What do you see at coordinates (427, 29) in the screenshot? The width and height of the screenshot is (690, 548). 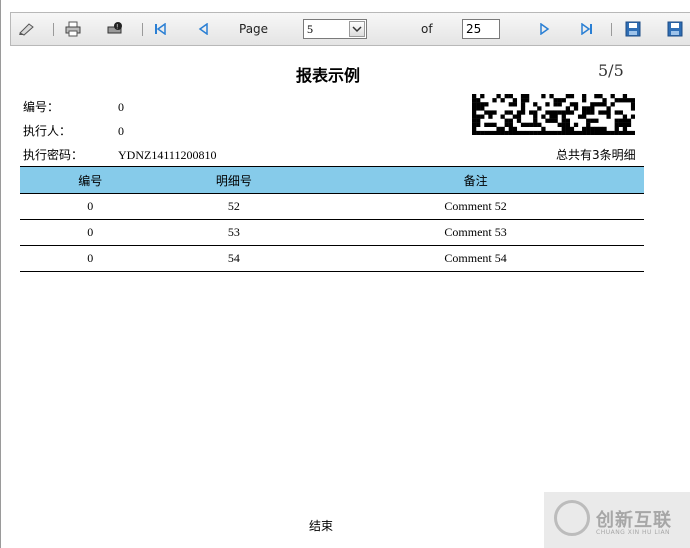 I see `of-label: of` at bounding box center [427, 29].